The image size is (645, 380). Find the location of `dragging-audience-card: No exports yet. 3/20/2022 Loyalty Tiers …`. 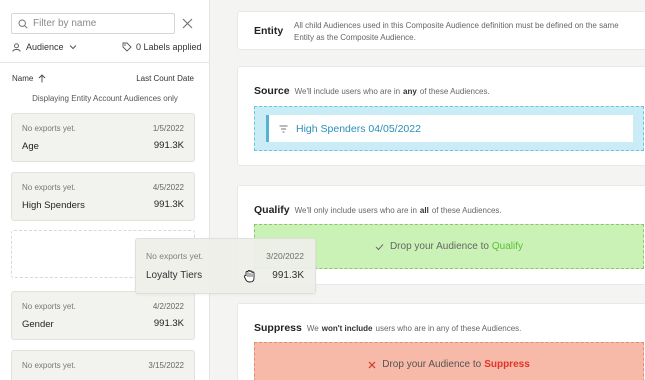

dragging-audience-card: No exports yet. 3/20/2022 Loyalty Tiers … is located at coordinates (225, 266).